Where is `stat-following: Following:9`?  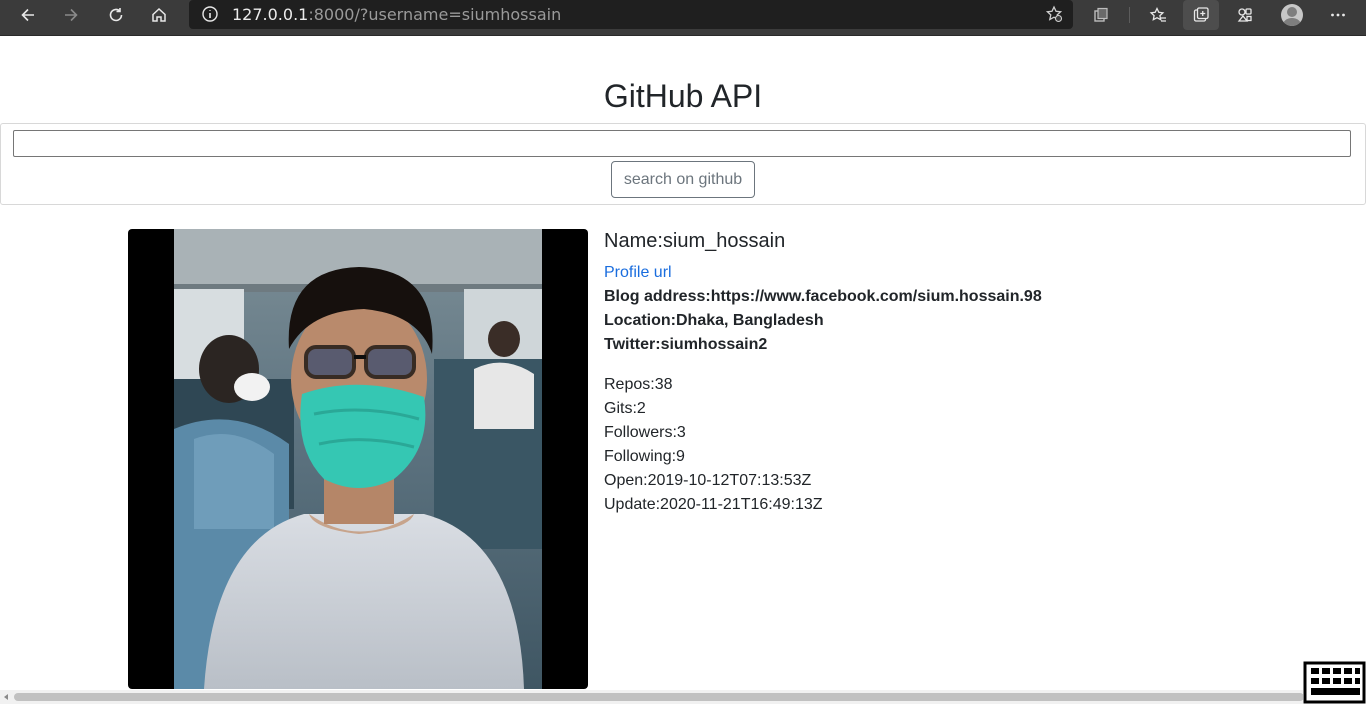
stat-following: Following:9 is located at coordinates (644, 456).